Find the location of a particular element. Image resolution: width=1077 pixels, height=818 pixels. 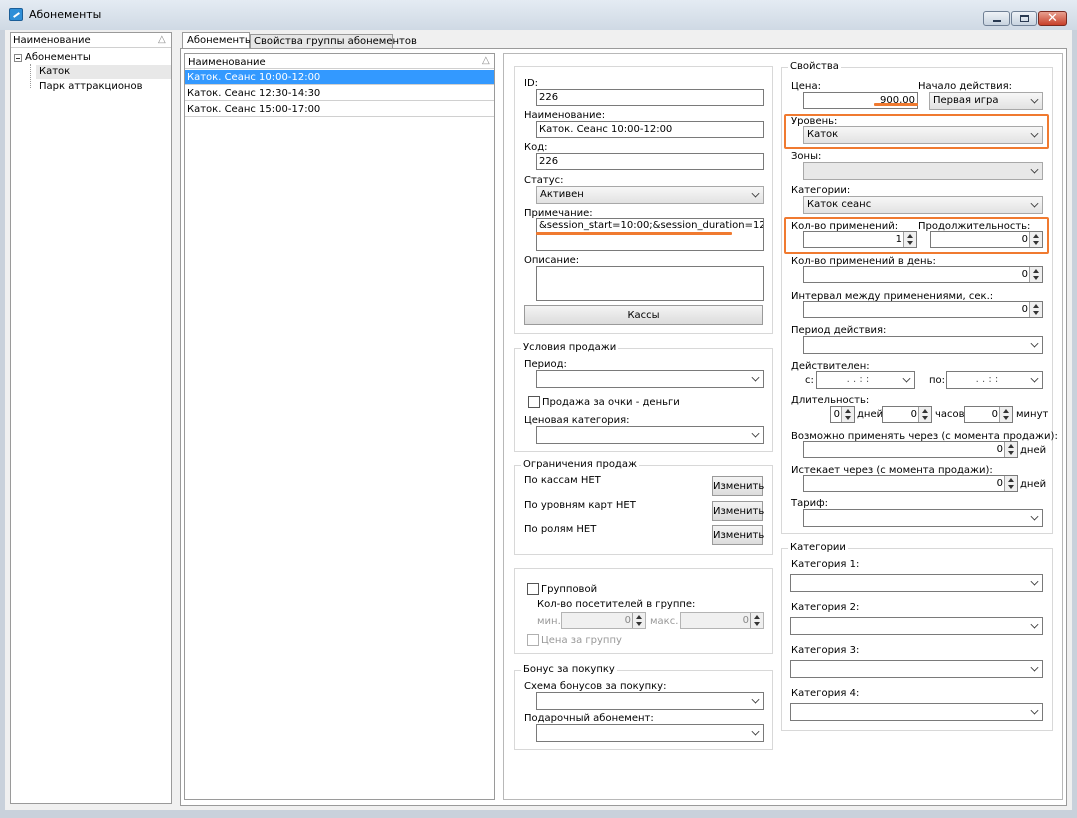

category-3-label: Категория 3: is located at coordinates (825, 650).